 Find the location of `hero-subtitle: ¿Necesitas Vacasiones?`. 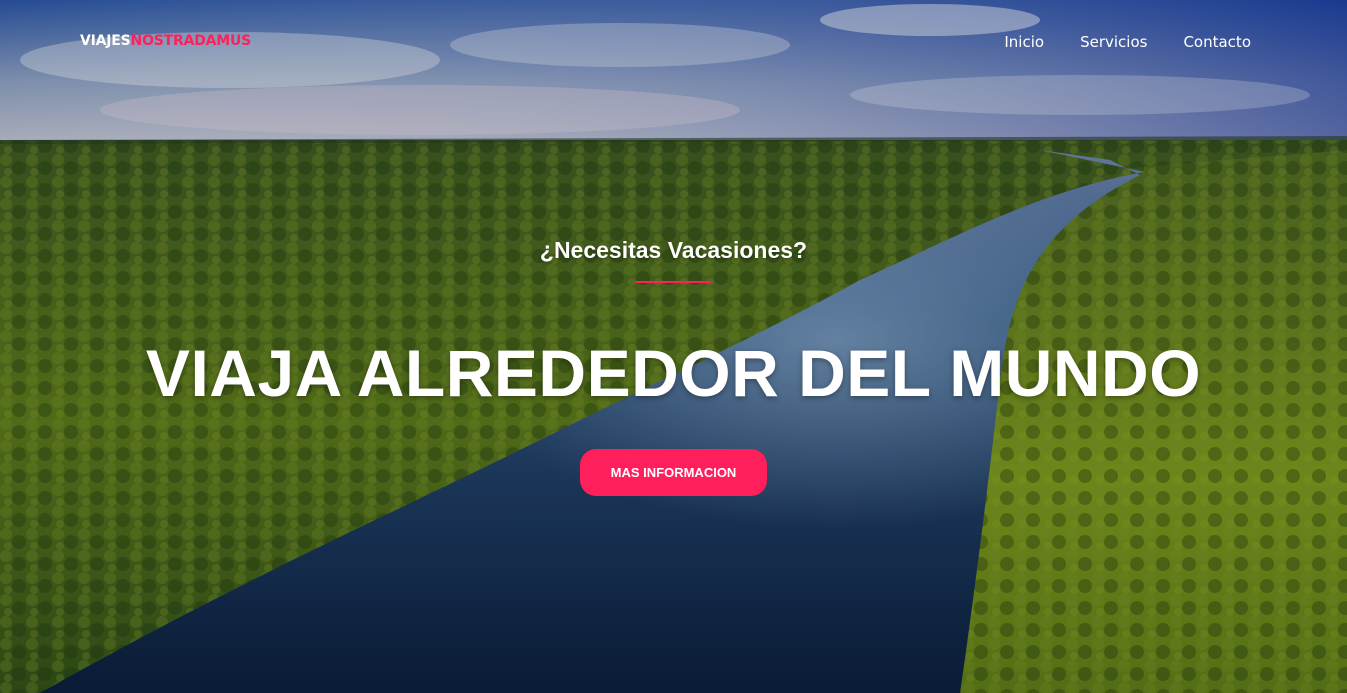

hero-subtitle: ¿Necesitas Vacasiones? is located at coordinates (673, 250).